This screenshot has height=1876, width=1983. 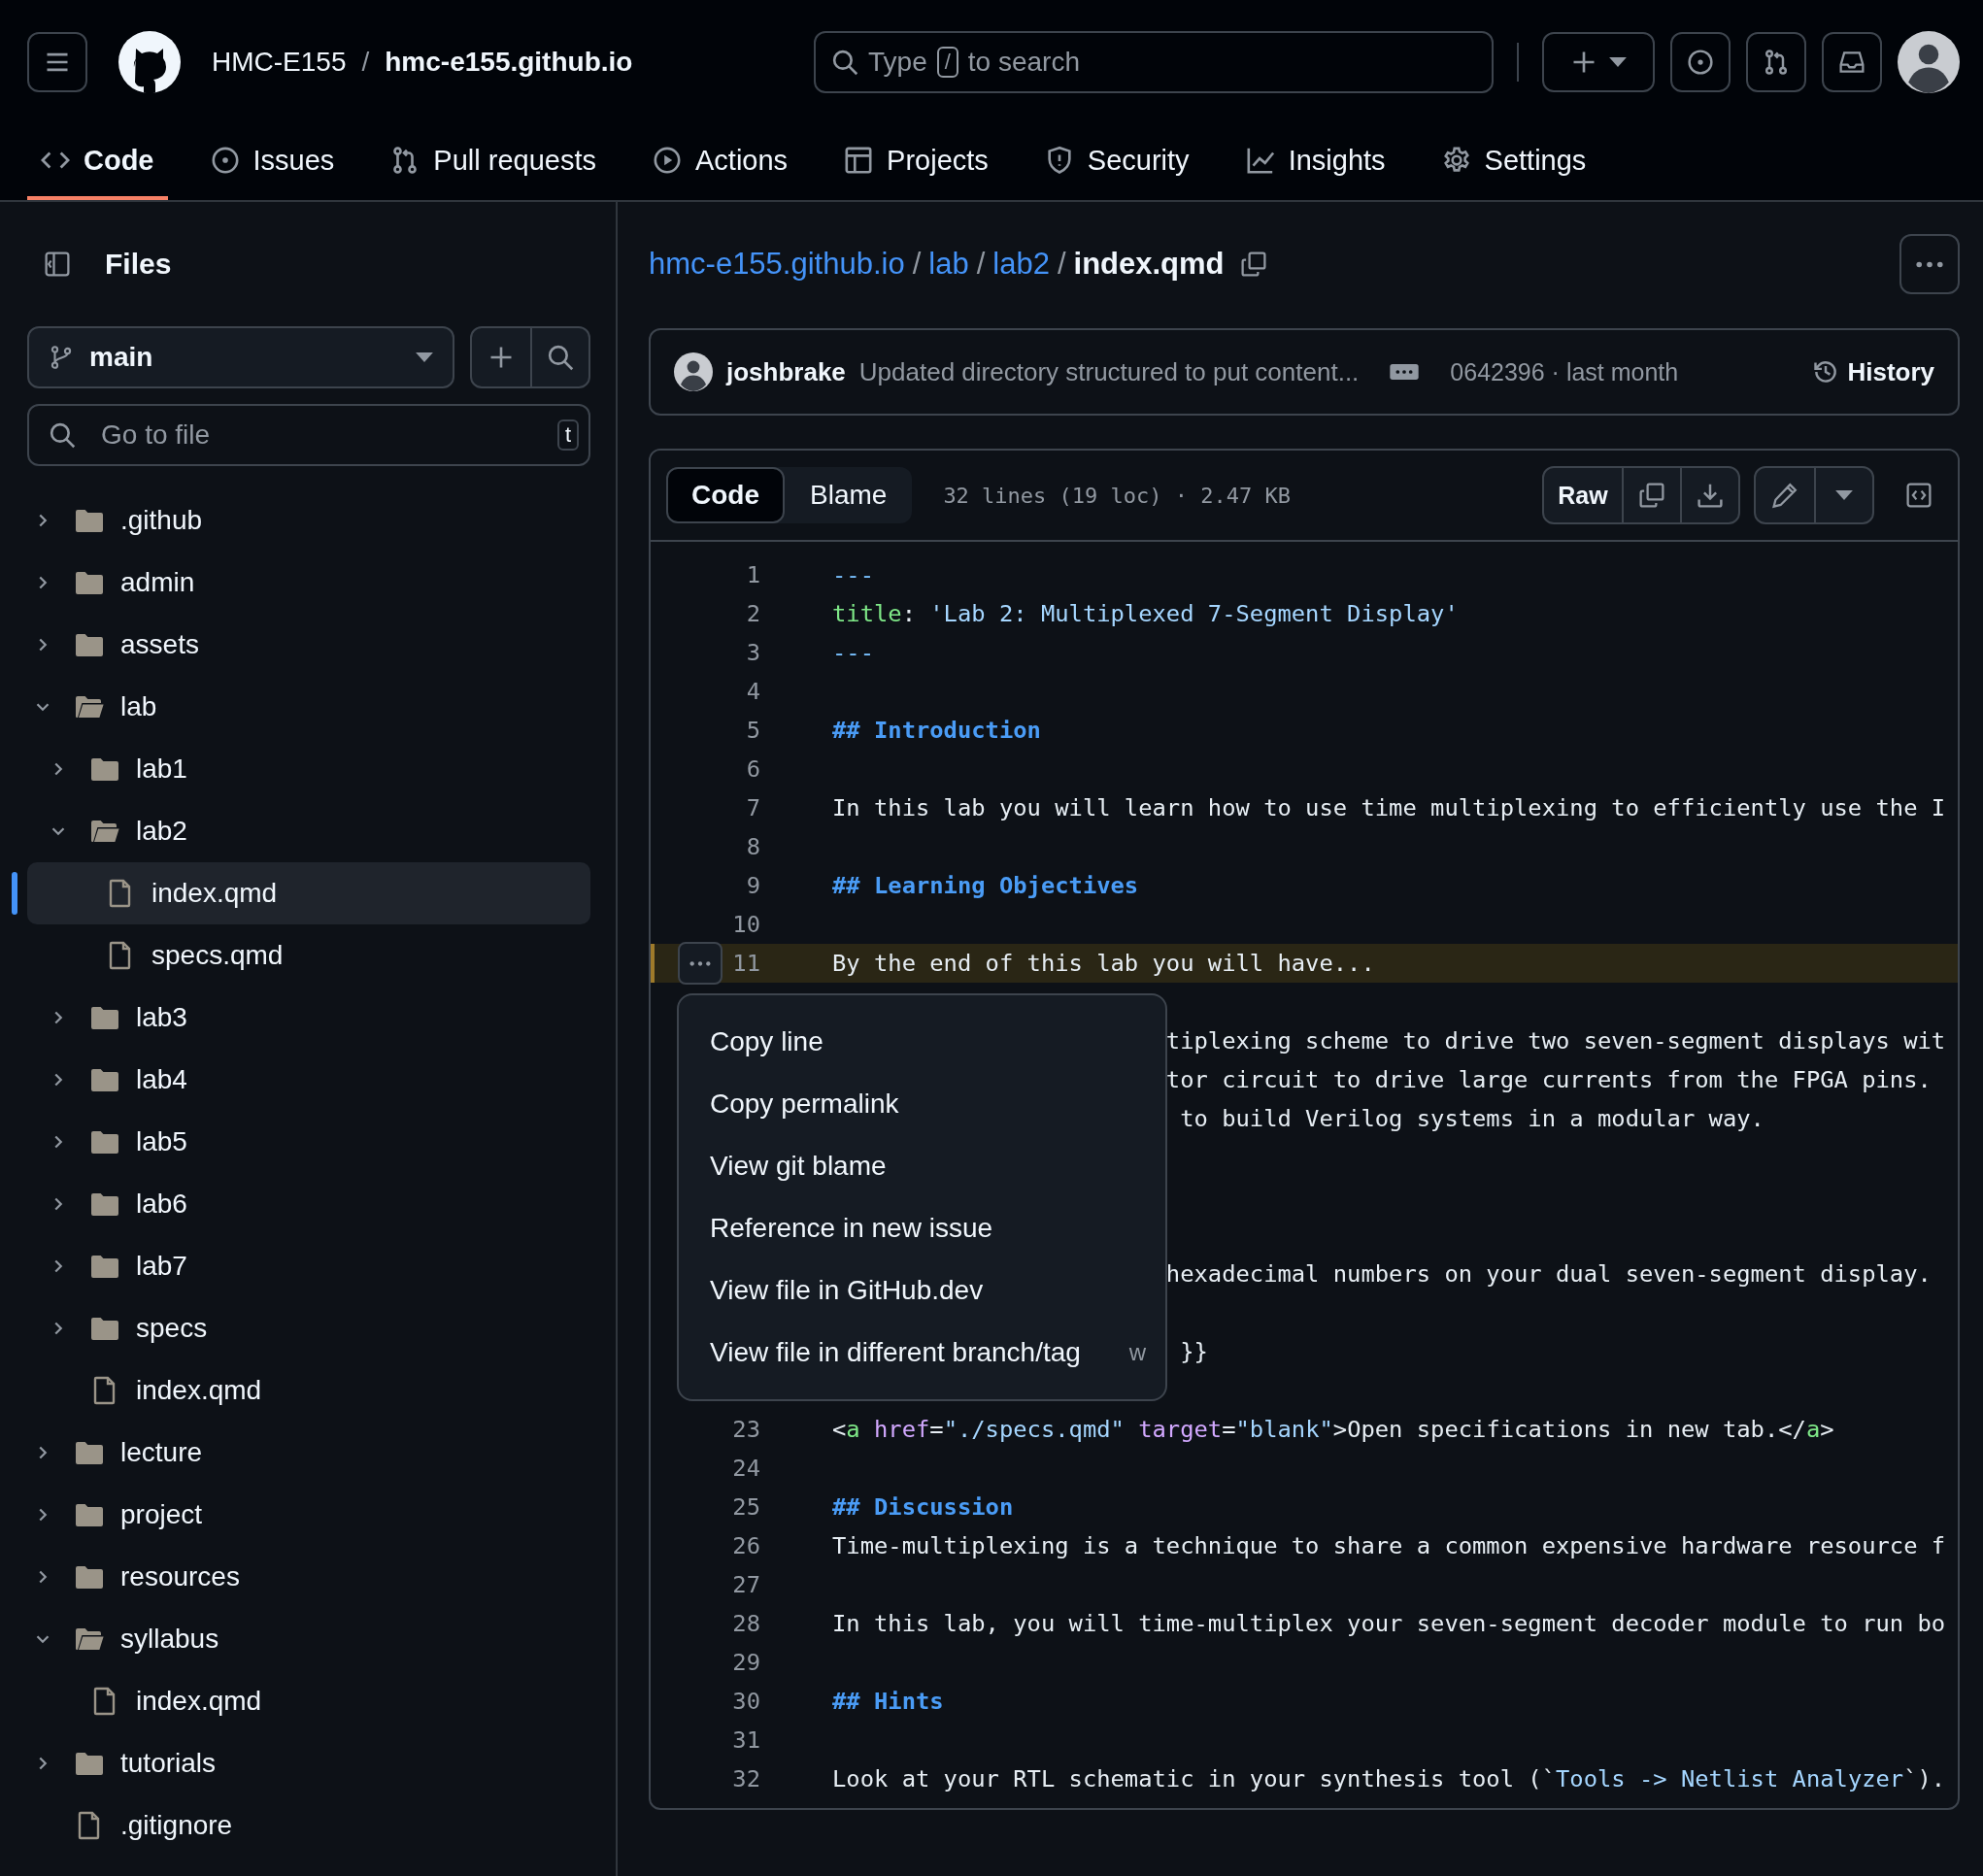 What do you see at coordinates (1389, 1624) in the screenshot?
I see `code-line: In this lab, you will time-multiplex your seven-segment decoder module to run bo` at bounding box center [1389, 1624].